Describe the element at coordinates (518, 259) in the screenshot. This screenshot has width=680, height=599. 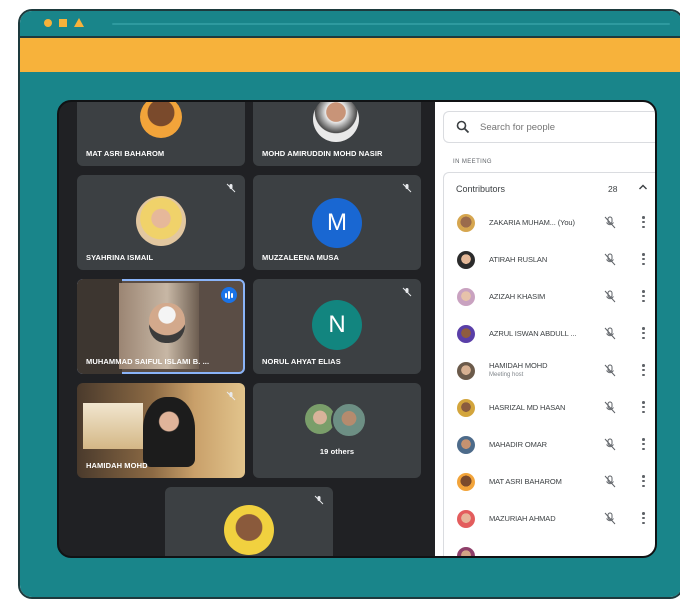
I see `participant-name: ATIRAH RUSLAN` at that location.